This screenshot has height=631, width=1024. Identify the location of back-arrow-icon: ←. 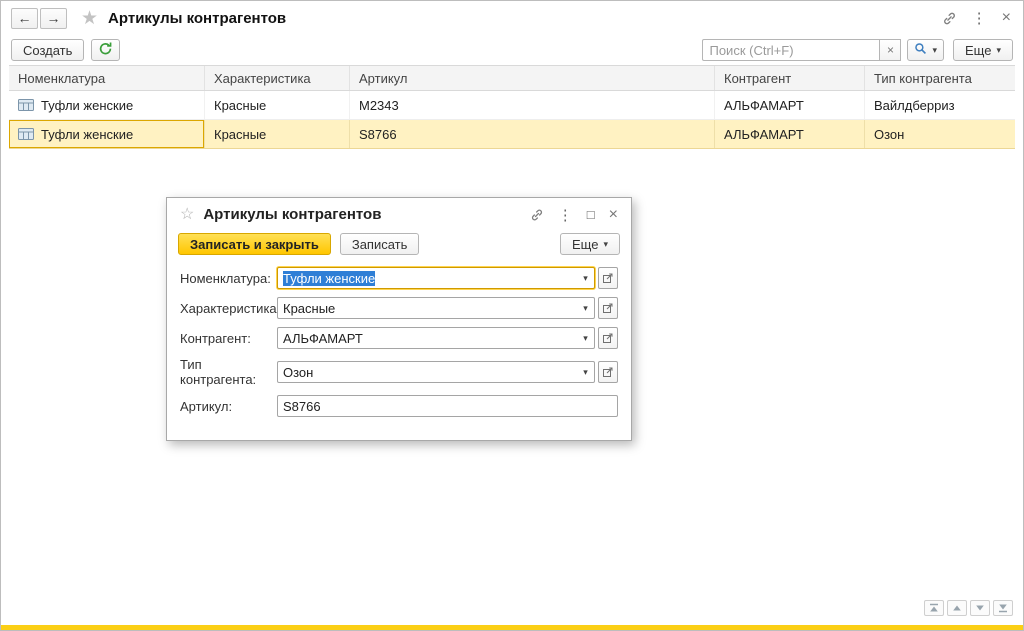
(24, 18).